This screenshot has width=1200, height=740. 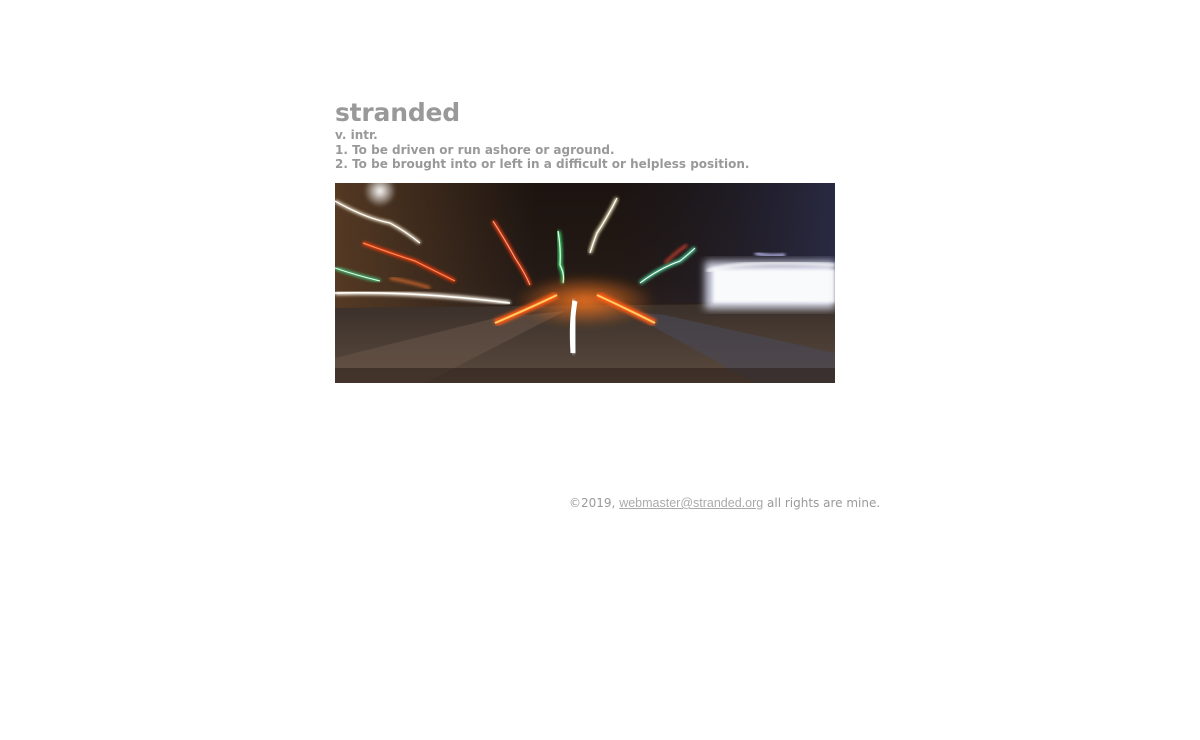 What do you see at coordinates (691, 503) in the screenshot?
I see `webmaster-email-link: webmaster@stranded.org` at bounding box center [691, 503].